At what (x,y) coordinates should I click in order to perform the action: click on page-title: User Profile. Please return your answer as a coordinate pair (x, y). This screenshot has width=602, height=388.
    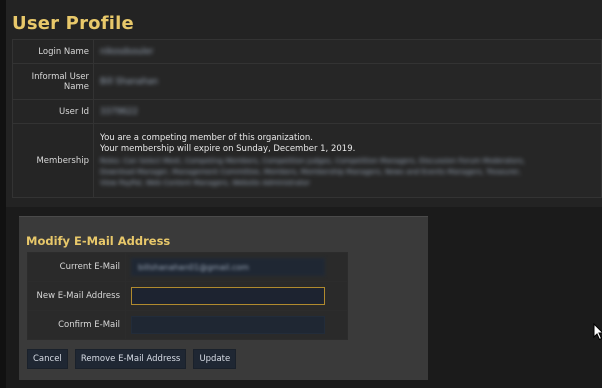
    Looking at the image, I should click on (73, 23).